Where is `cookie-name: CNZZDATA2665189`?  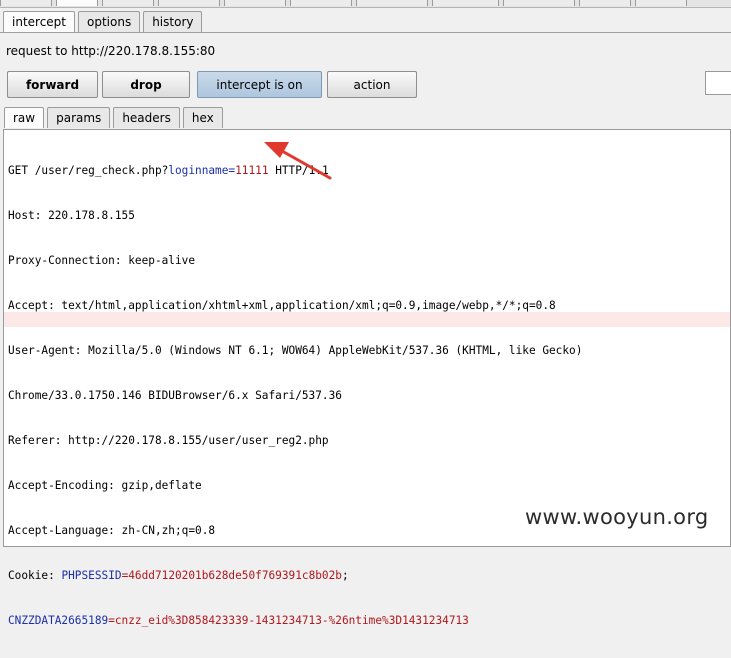
cookie-name: CNZZDATA2665189 is located at coordinates (58, 620).